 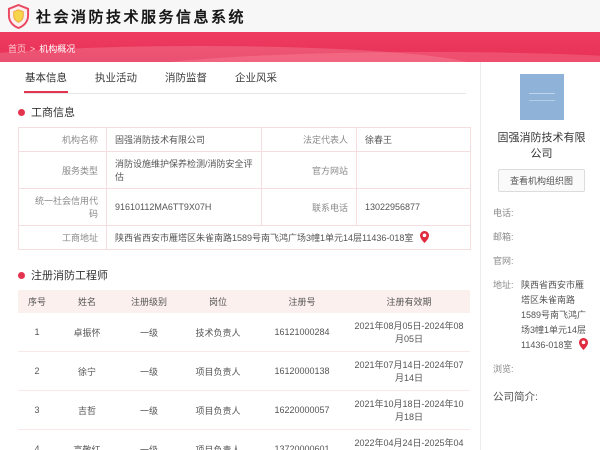 What do you see at coordinates (218, 332) in the screenshot?
I see `cell: 技术负责人` at bounding box center [218, 332].